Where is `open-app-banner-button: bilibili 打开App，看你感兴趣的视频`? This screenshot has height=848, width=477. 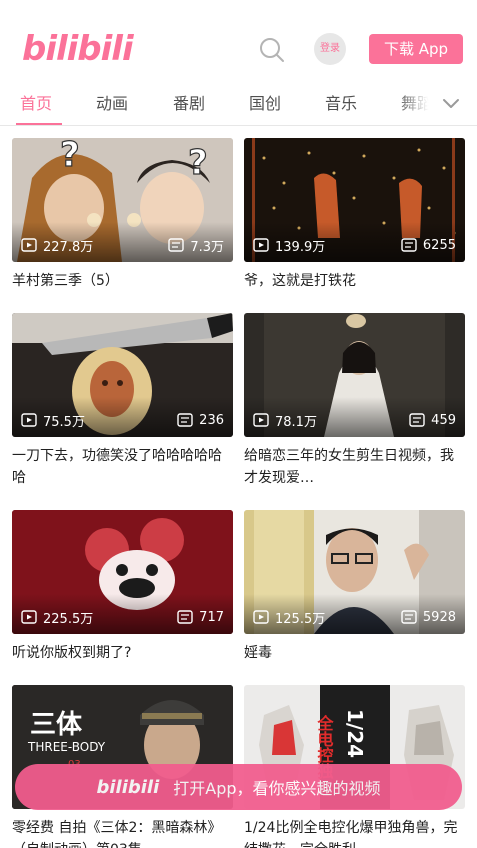
open-app-banner-button: bilibili 打开App，看你感兴趣的视频 is located at coordinates (238, 787).